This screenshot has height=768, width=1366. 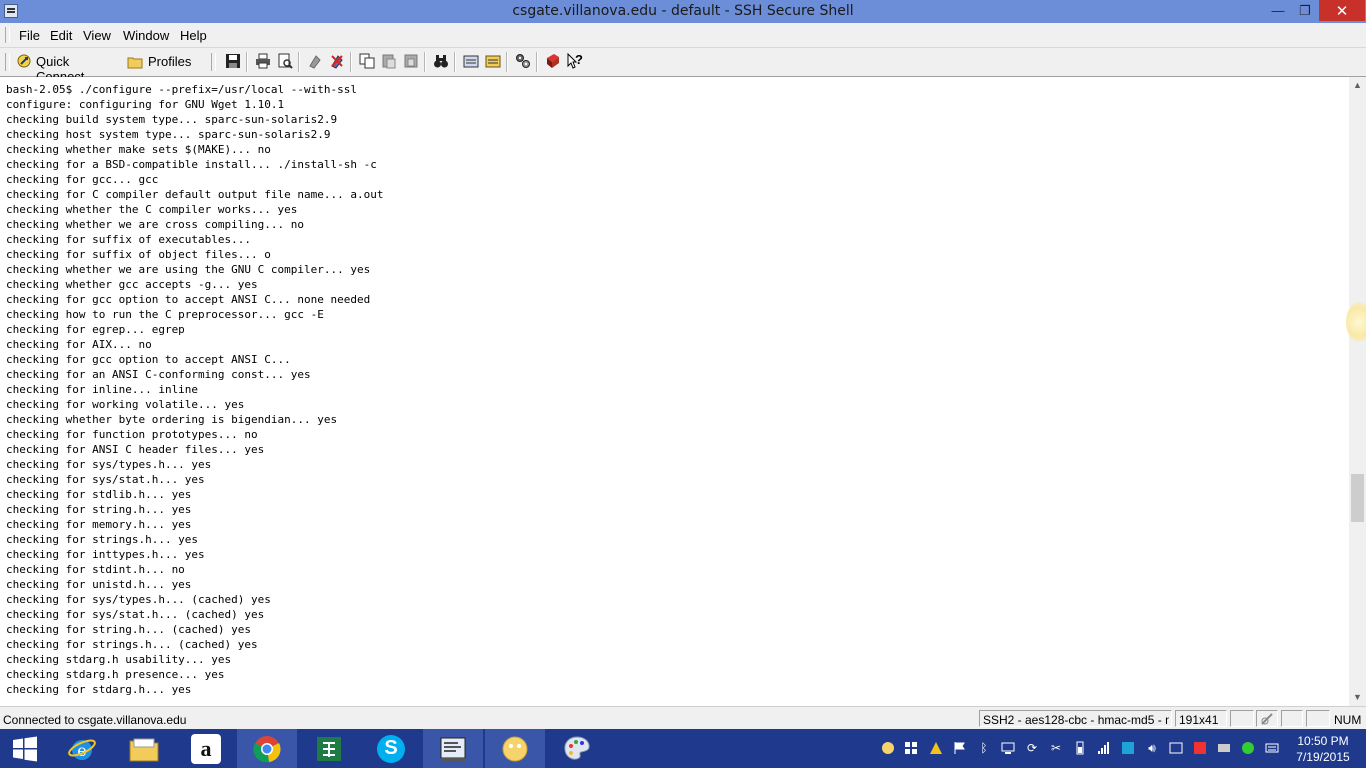 What do you see at coordinates (367, 61) in the screenshot?
I see `copy-icon` at bounding box center [367, 61].